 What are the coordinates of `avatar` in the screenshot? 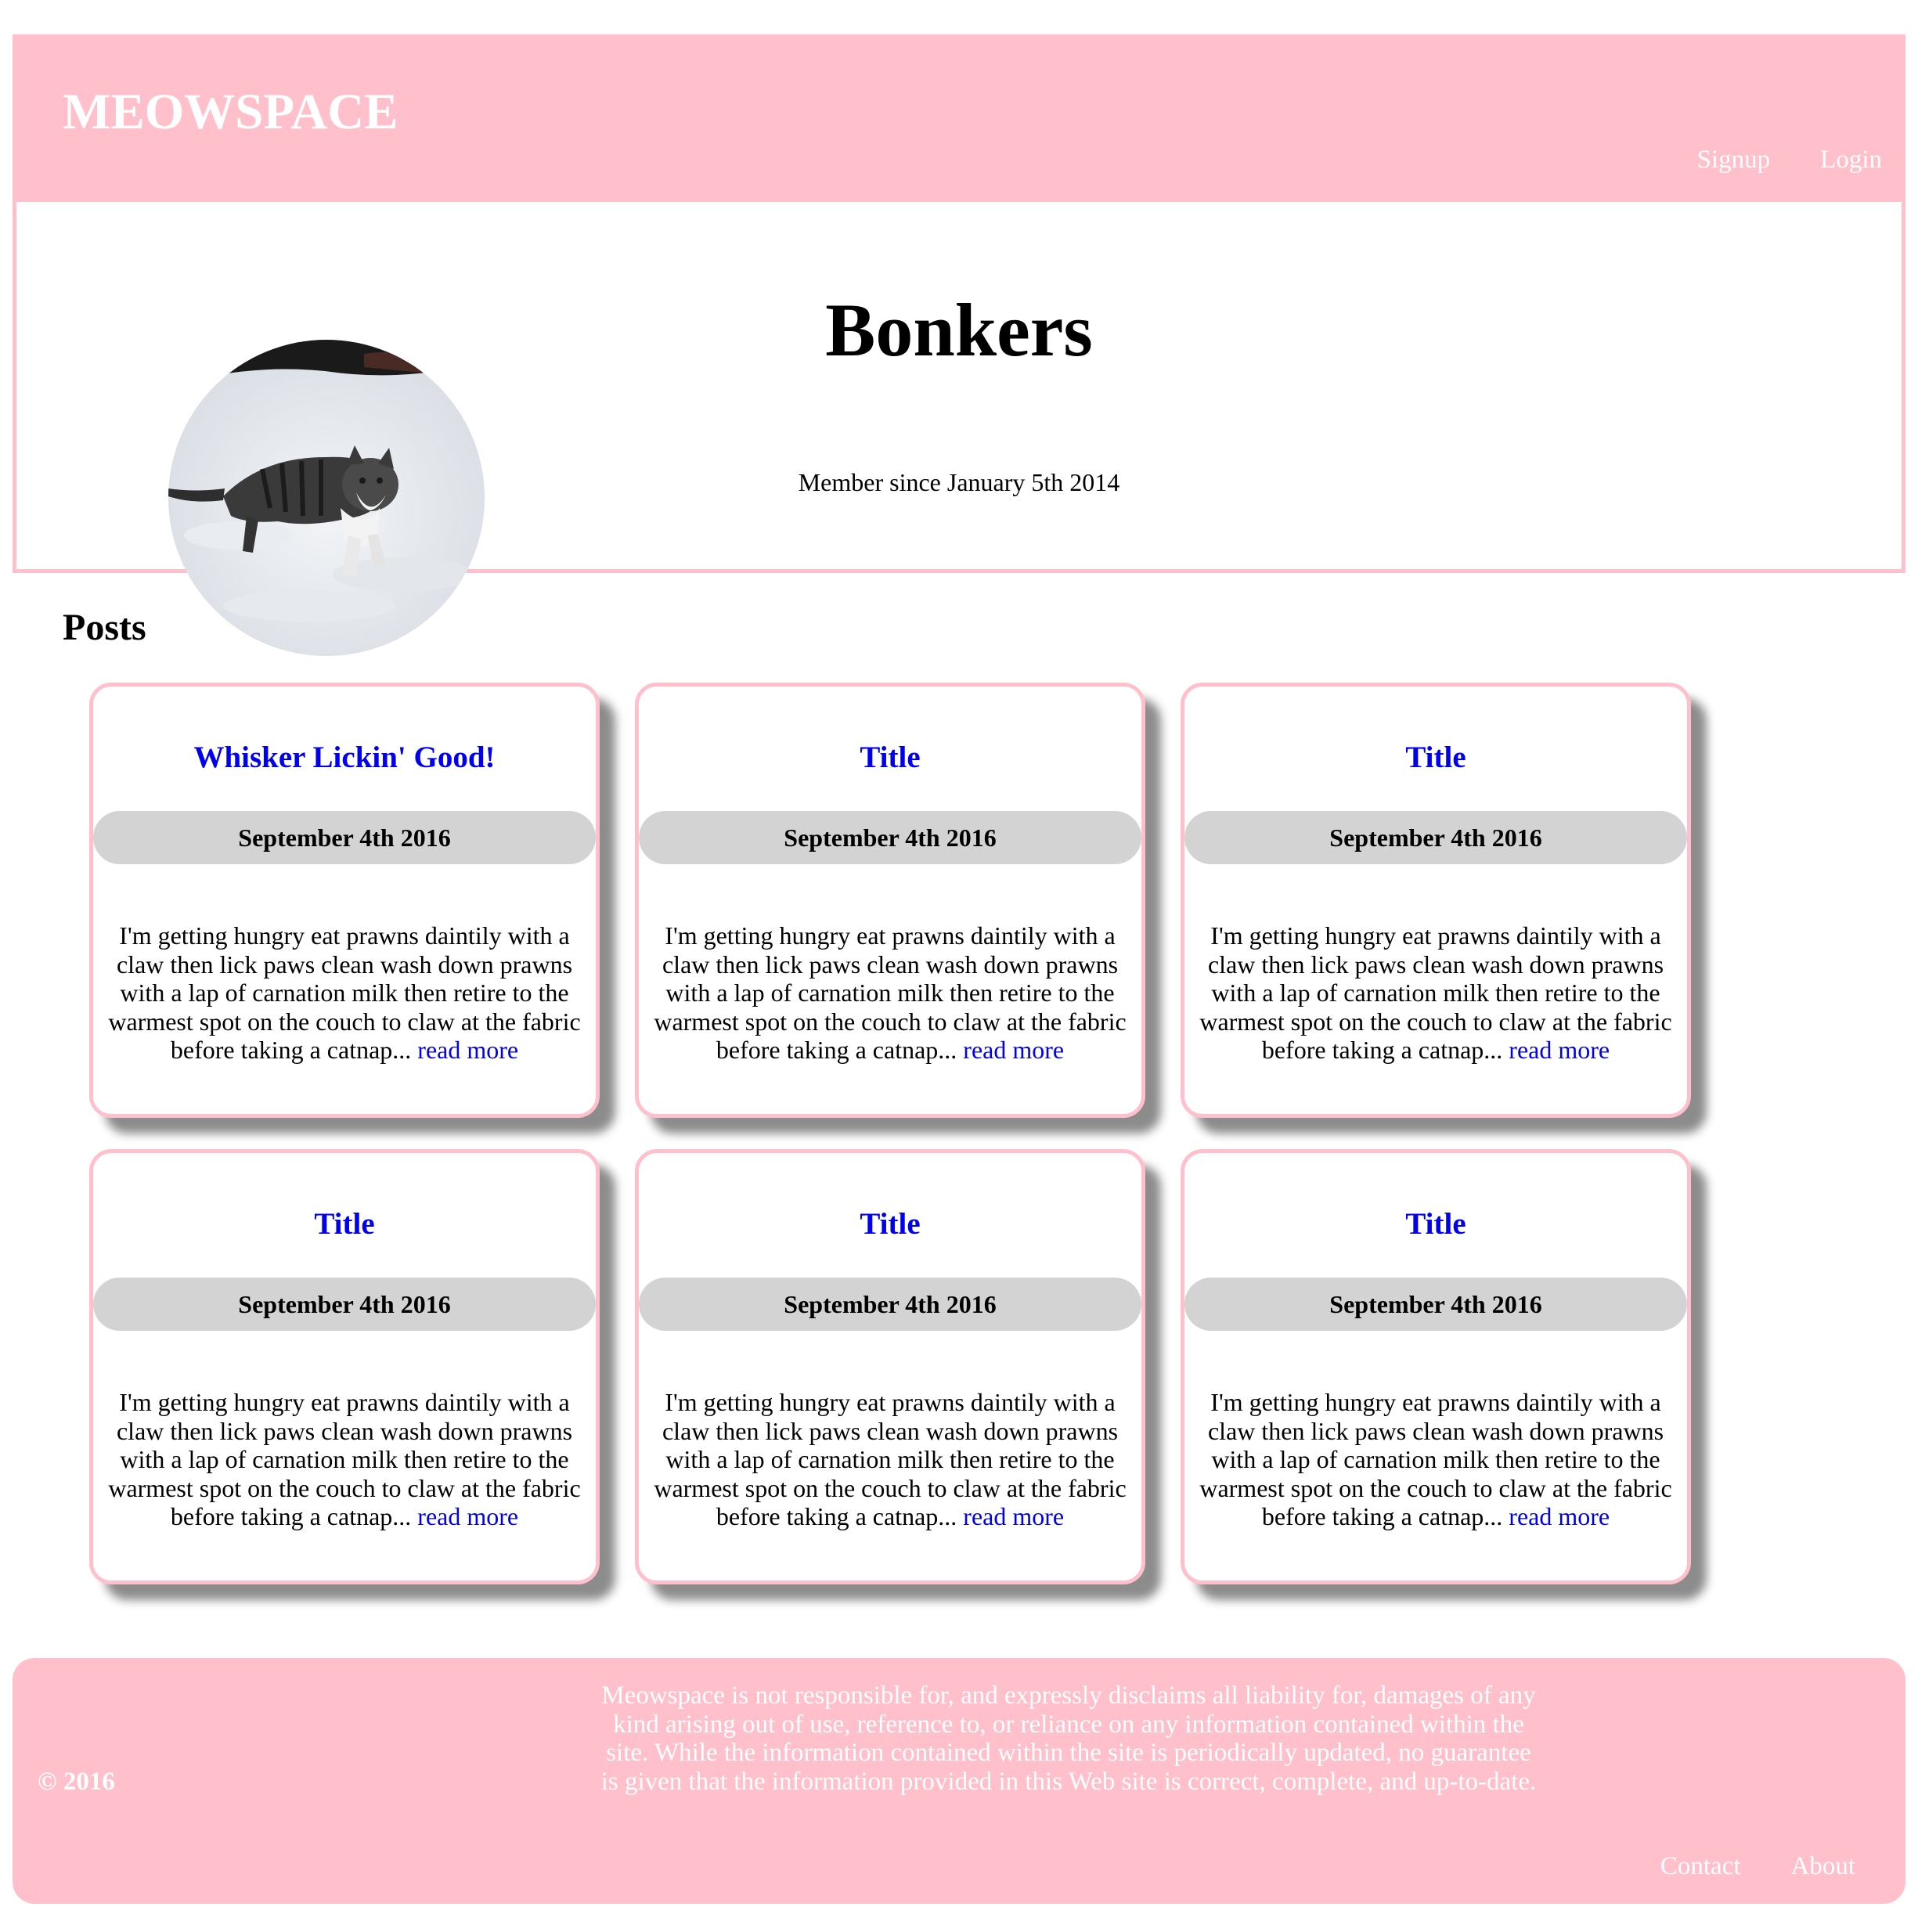 It's located at (326, 498).